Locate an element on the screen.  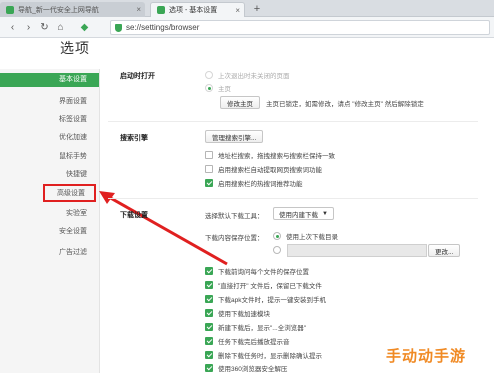
sidebar-item-basic: 基本设置 is located at coordinates (49, 80).